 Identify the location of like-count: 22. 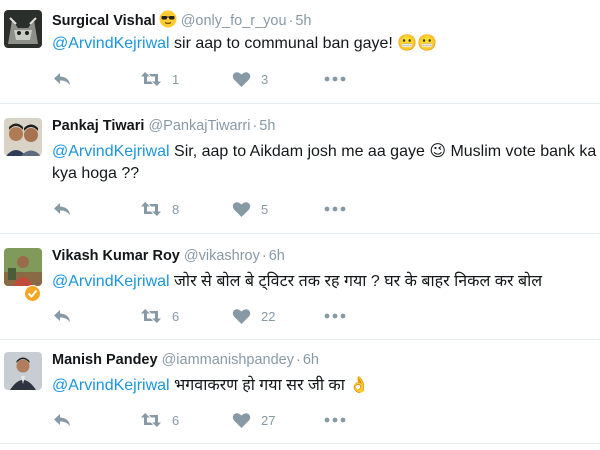
(268, 316).